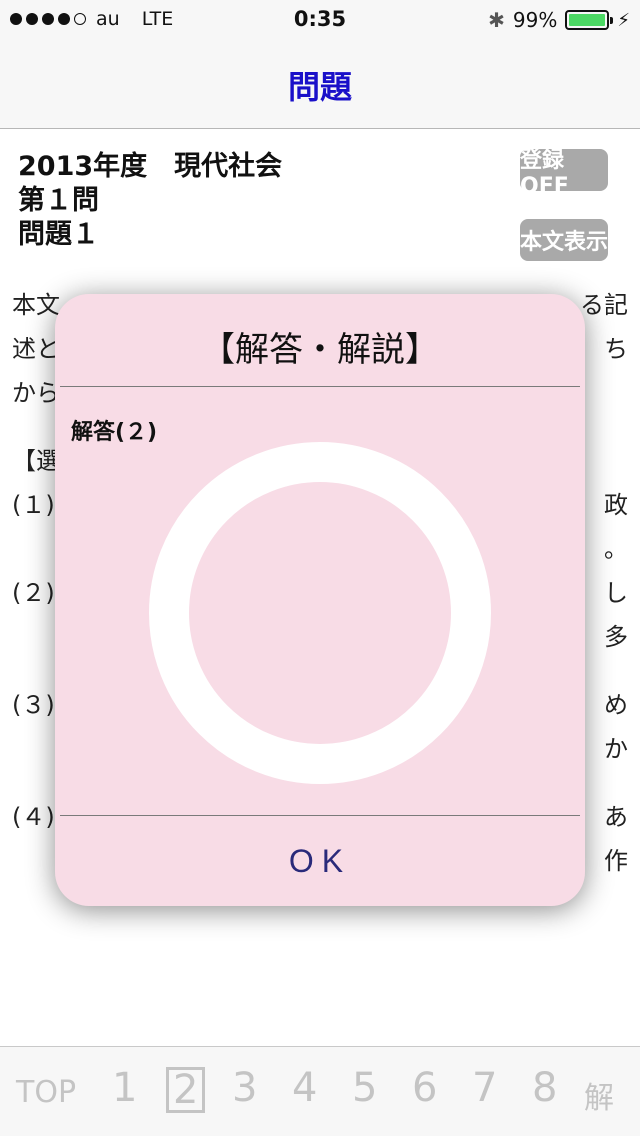 The width and height of the screenshot is (640, 1136). What do you see at coordinates (33, 593) in the screenshot?
I see `choice-2-label: (２)` at bounding box center [33, 593].